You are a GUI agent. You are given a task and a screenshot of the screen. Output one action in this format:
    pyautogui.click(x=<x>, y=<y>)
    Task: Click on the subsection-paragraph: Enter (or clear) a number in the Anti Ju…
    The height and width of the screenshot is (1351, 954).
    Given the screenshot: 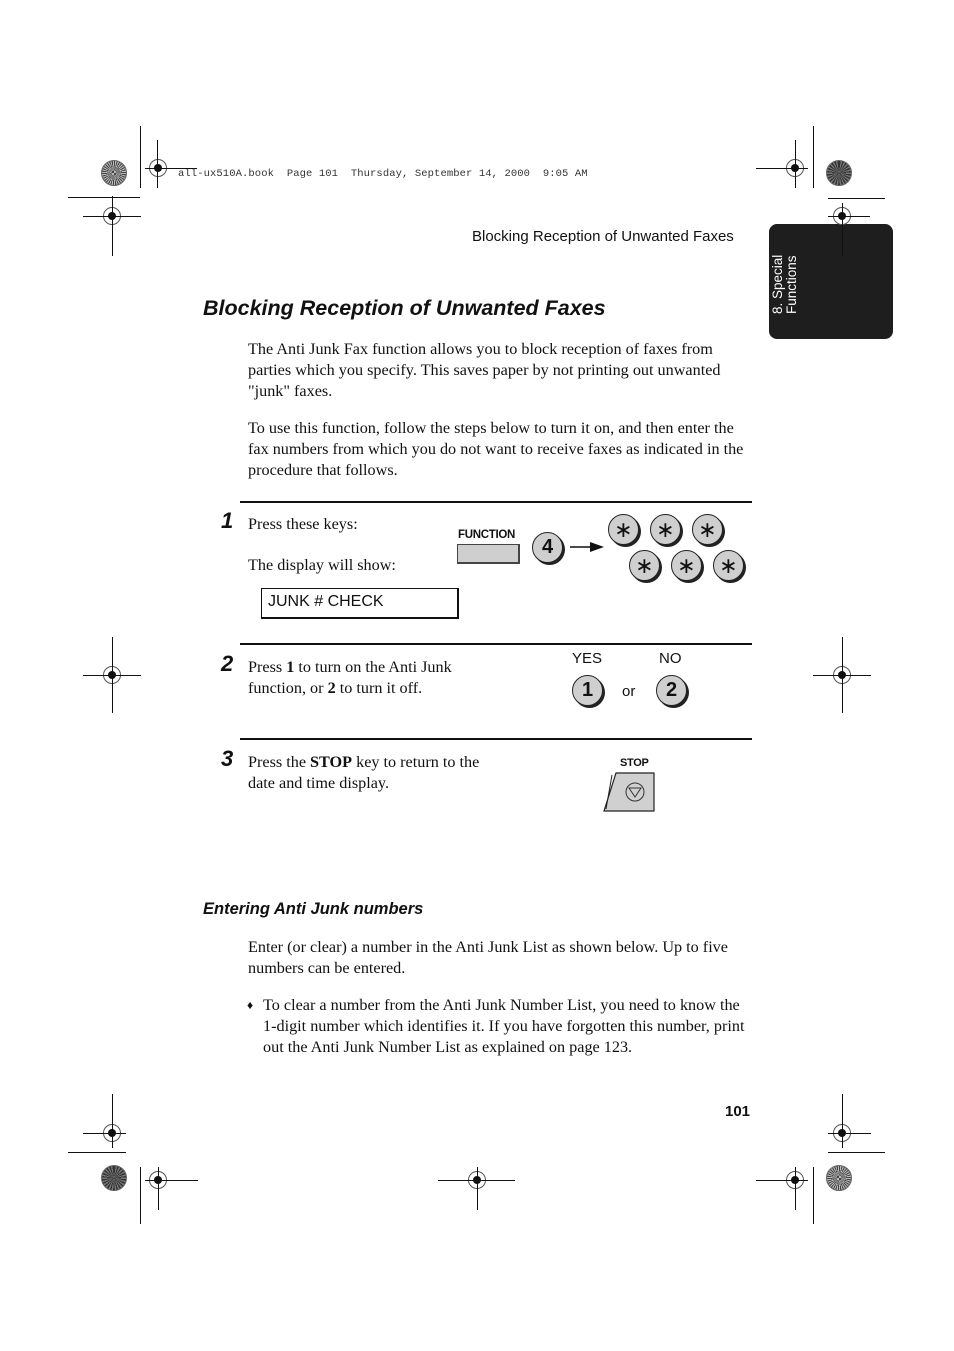 What is the action you would take?
    pyautogui.click(x=488, y=957)
    